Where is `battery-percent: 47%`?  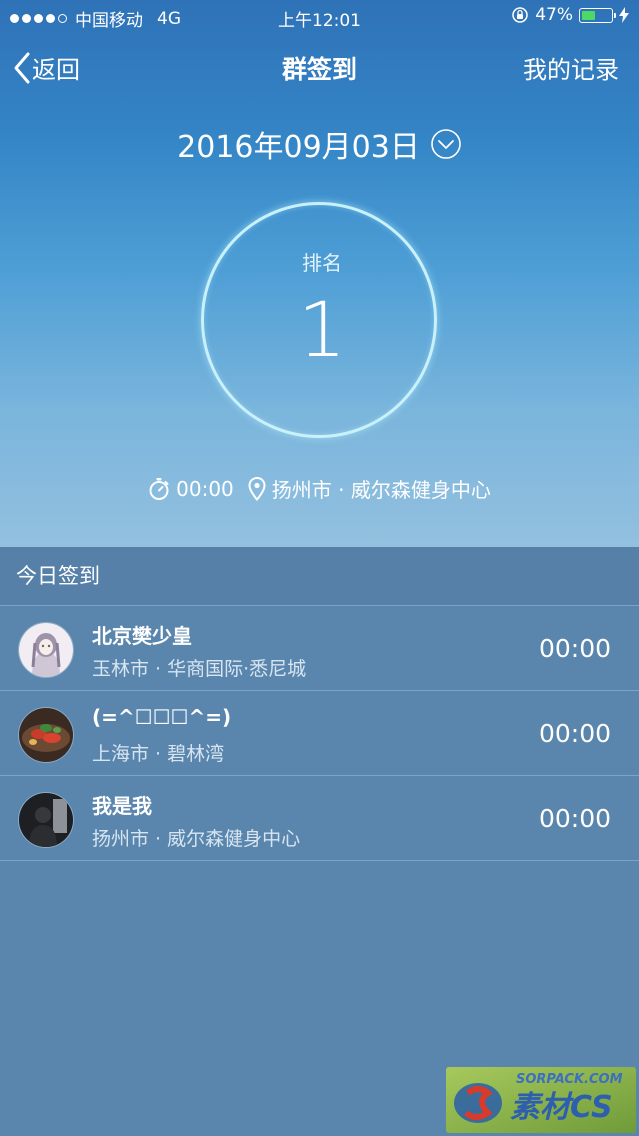 battery-percent: 47% is located at coordinates (554, 15).